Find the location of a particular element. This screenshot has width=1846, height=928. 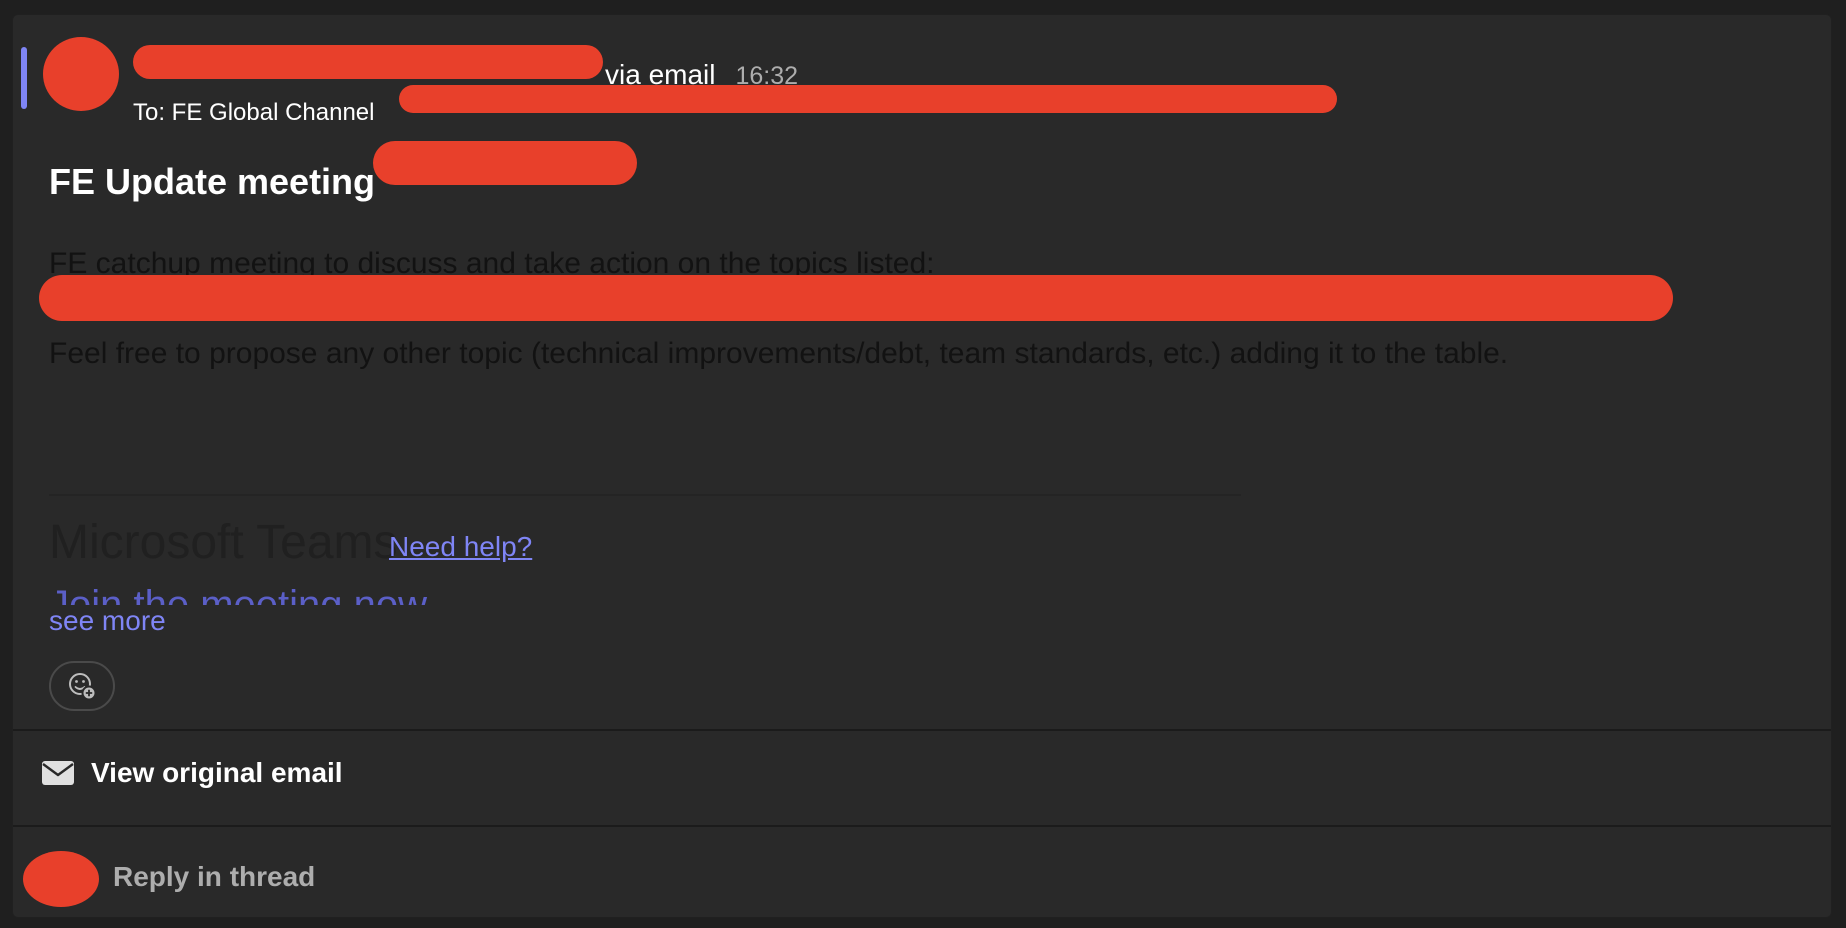

add-reaction-icon is located at coordinates (83, 687).